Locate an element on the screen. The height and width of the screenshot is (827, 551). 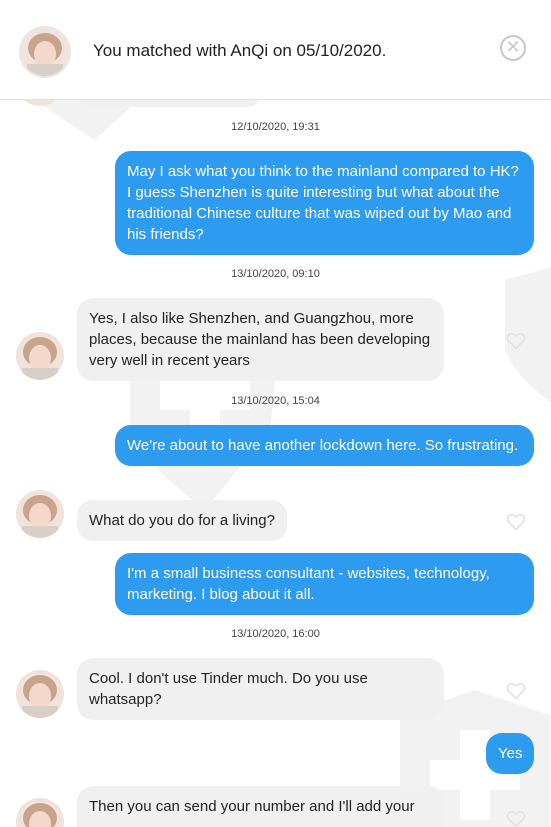
message-bubble-received: What do you do for a living? is located at coordinates (182, 520).